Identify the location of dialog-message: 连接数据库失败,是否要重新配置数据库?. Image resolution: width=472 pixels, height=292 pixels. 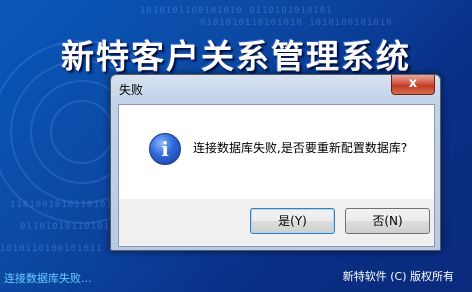
(300, 148).